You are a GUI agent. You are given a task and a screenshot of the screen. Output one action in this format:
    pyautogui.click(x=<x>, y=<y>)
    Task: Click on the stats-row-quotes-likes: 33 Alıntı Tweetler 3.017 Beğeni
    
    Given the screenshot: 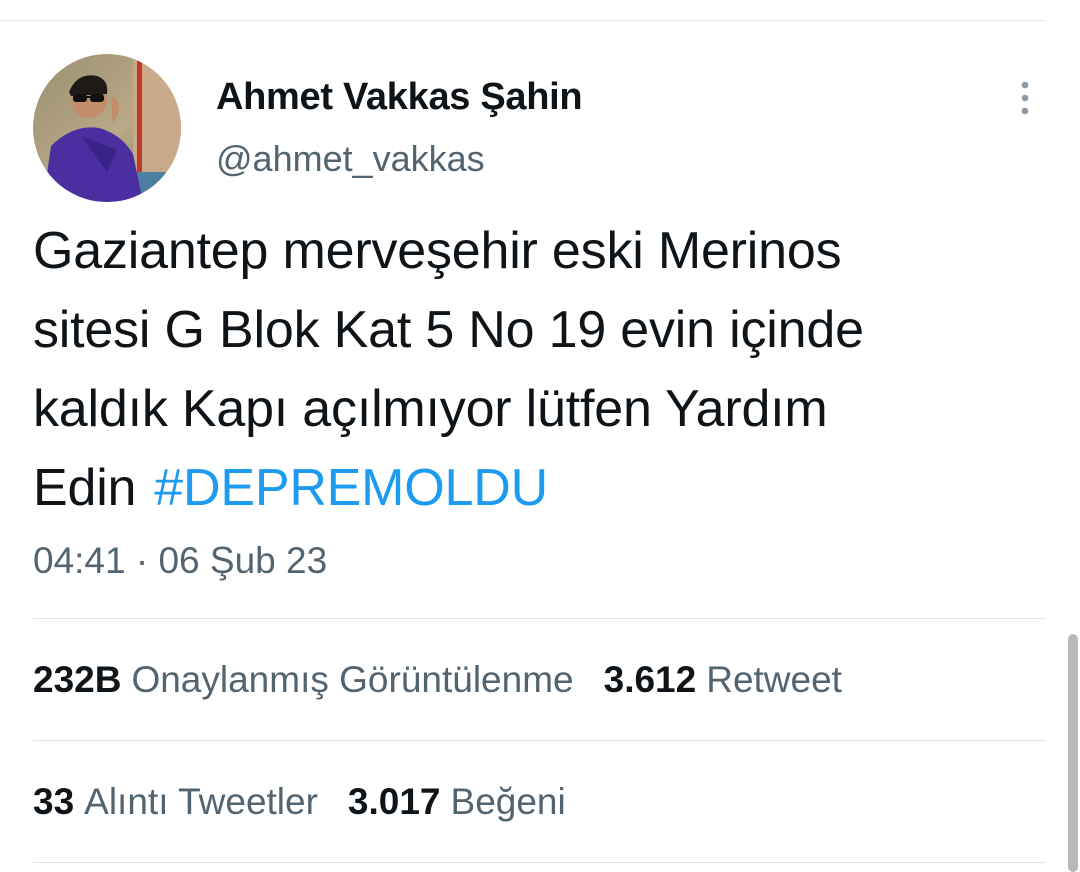 What is the action you would take?
    pyautogui.click(x=314, y=802)
    